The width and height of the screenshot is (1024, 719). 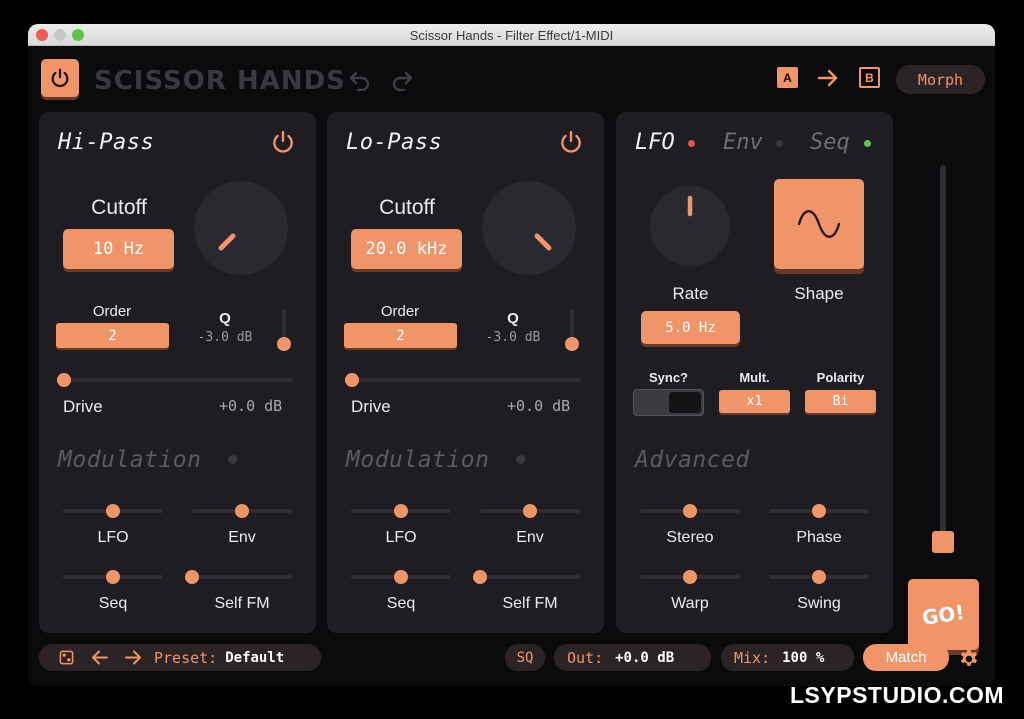 I want to click on preset-b-button: B, so click(x=869, y=77).